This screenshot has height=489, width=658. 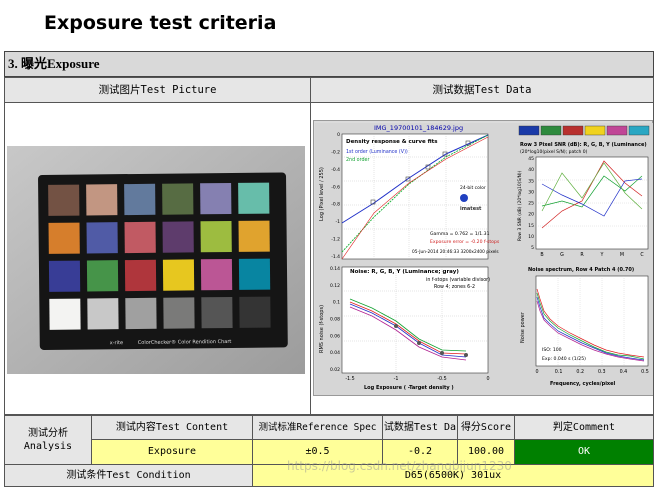 What do you see at coordinates (531, 237) in the screenshot?
I see `tick-label: 10` at bounding box center [531, 237].